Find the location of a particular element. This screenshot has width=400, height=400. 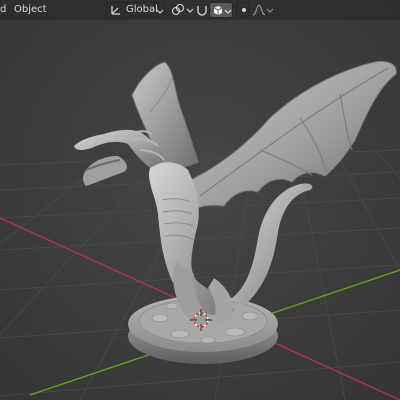

orientation-label: Global is located at coordinates (142, 9).